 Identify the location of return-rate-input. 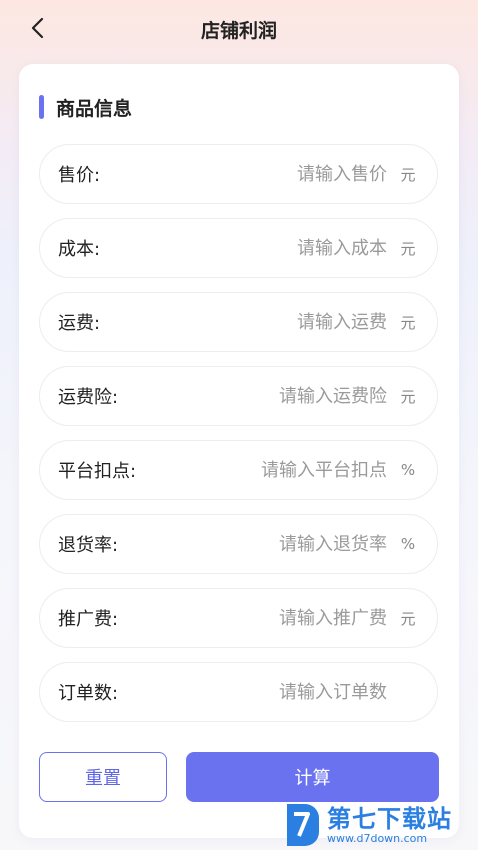
(252, 544).